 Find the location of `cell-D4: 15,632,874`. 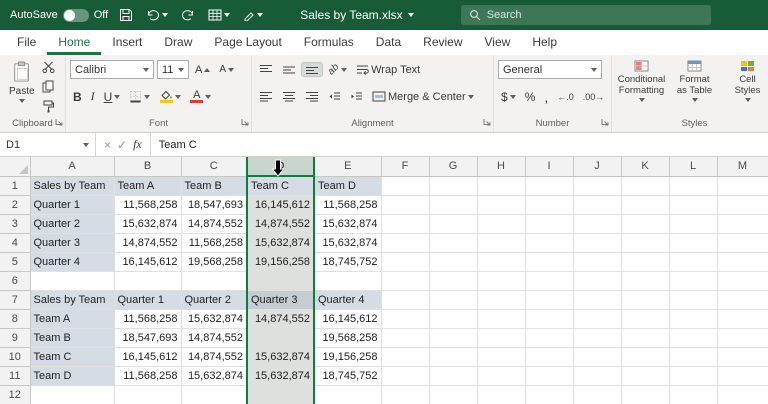

cell-D4: 15,632,874 is located at coordinates (280, 243).